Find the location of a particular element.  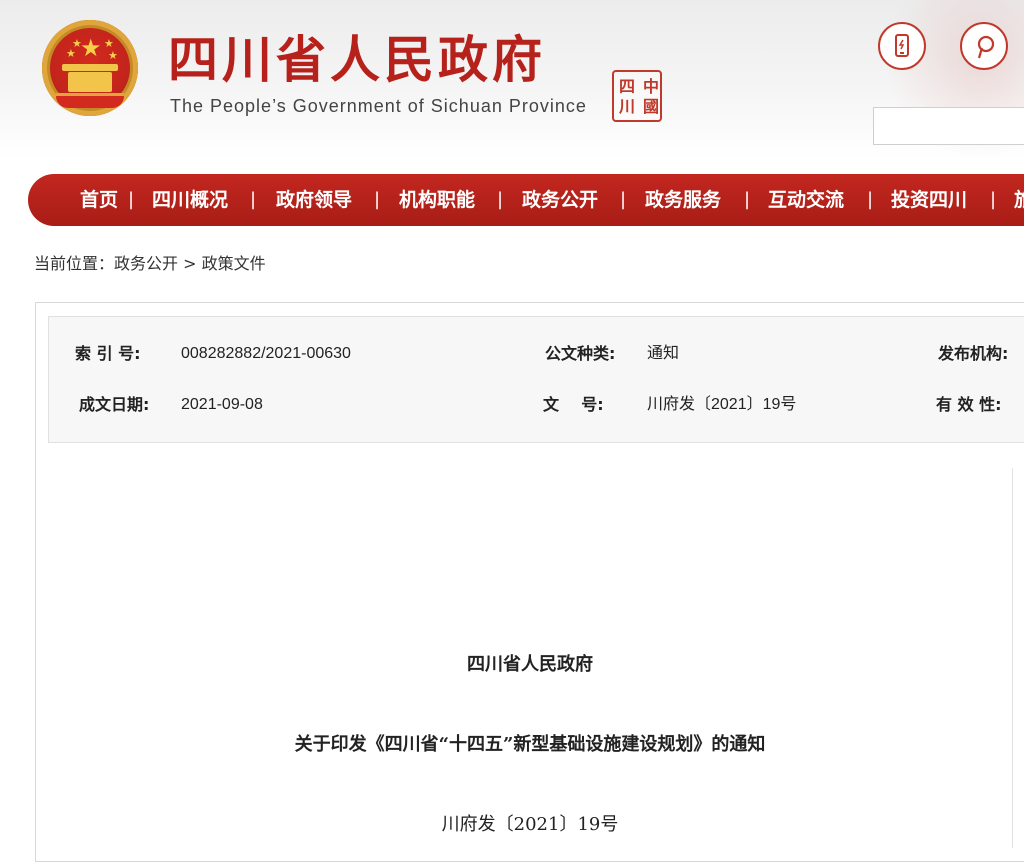

site-title: 四川省人民政府 is located at coordinates (357, 60).